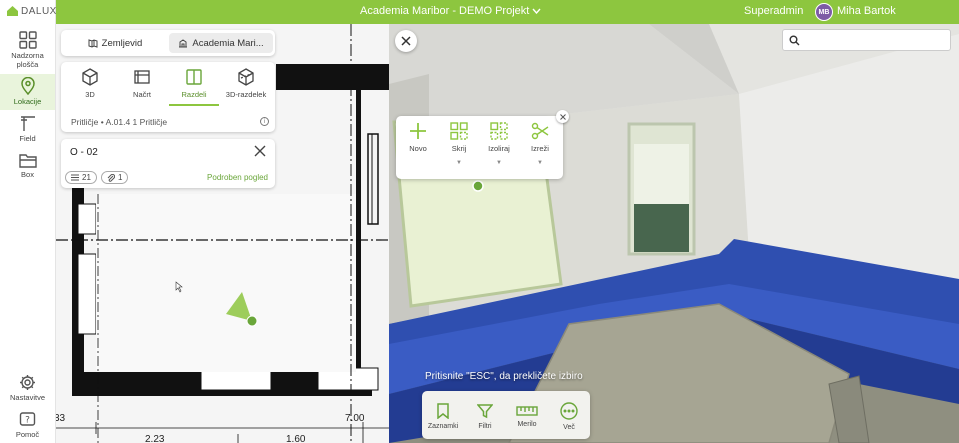  What do you see at coordinates (246, 94) in the screenshot?
I see `mode-label: 3D-razdelek` at bounding box center [246, 94].